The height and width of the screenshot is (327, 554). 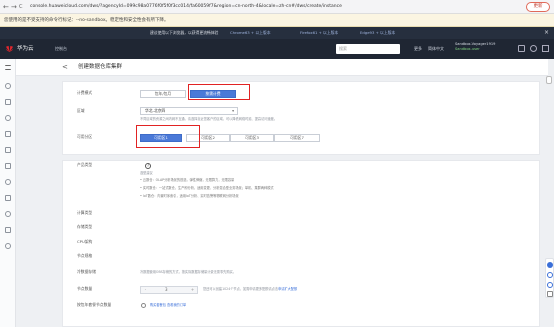 What do you see at coordinates (61, 49) in the screenshot?
I see `console-link: 控制台` at bounding box center [61, 49].